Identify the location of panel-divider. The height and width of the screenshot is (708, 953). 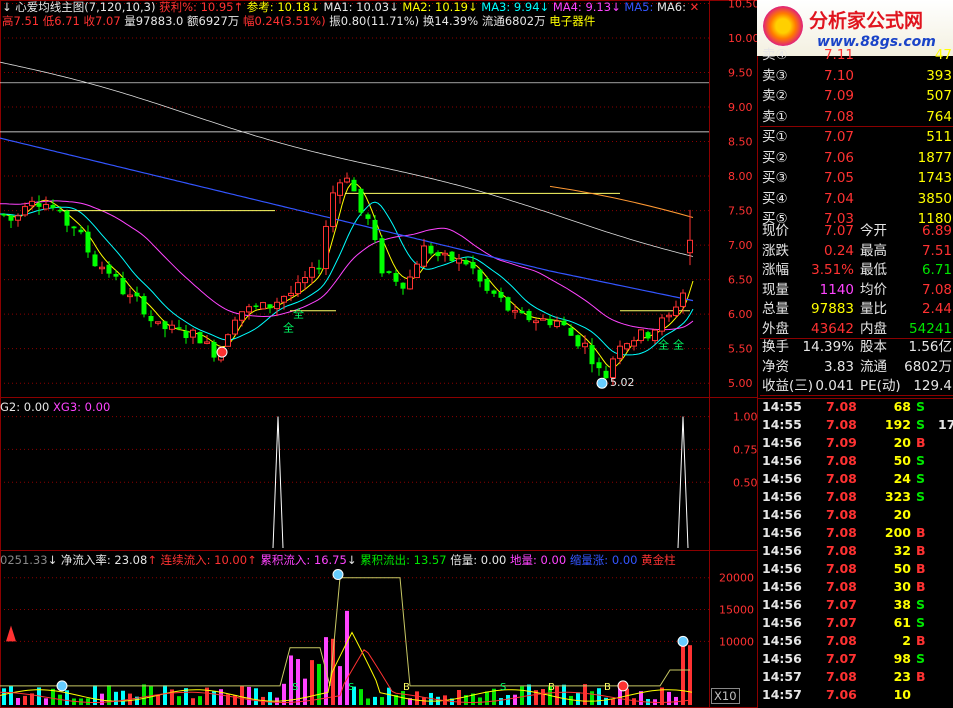
(855, 398).